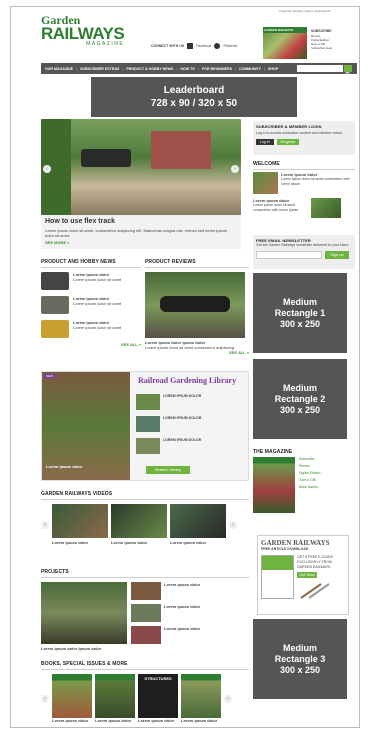  Describe the element at coordinates (315, 591) in the screenshot. I see `garden-tools-icon` at that location.